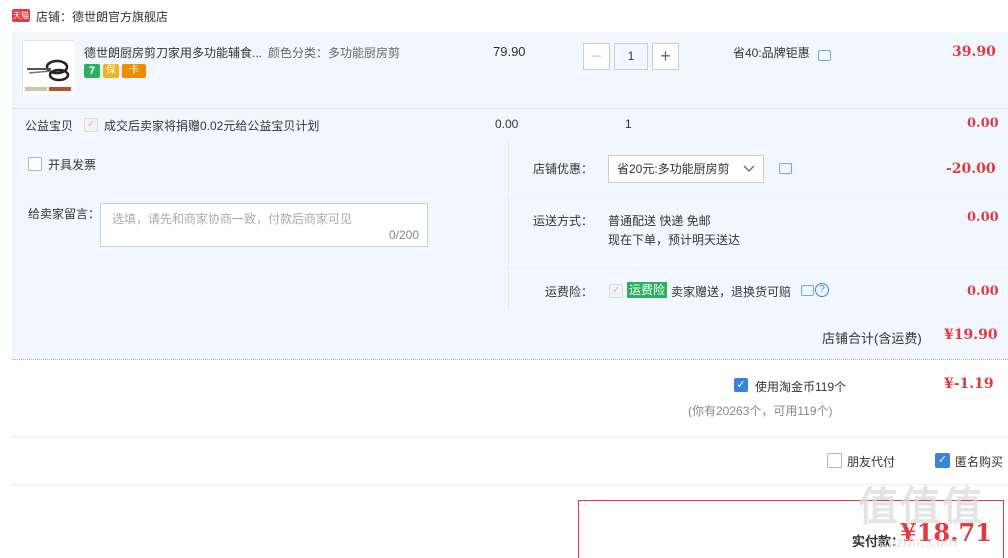  I want to click on anonymous-label: 匿名购买, so click(979, 462).